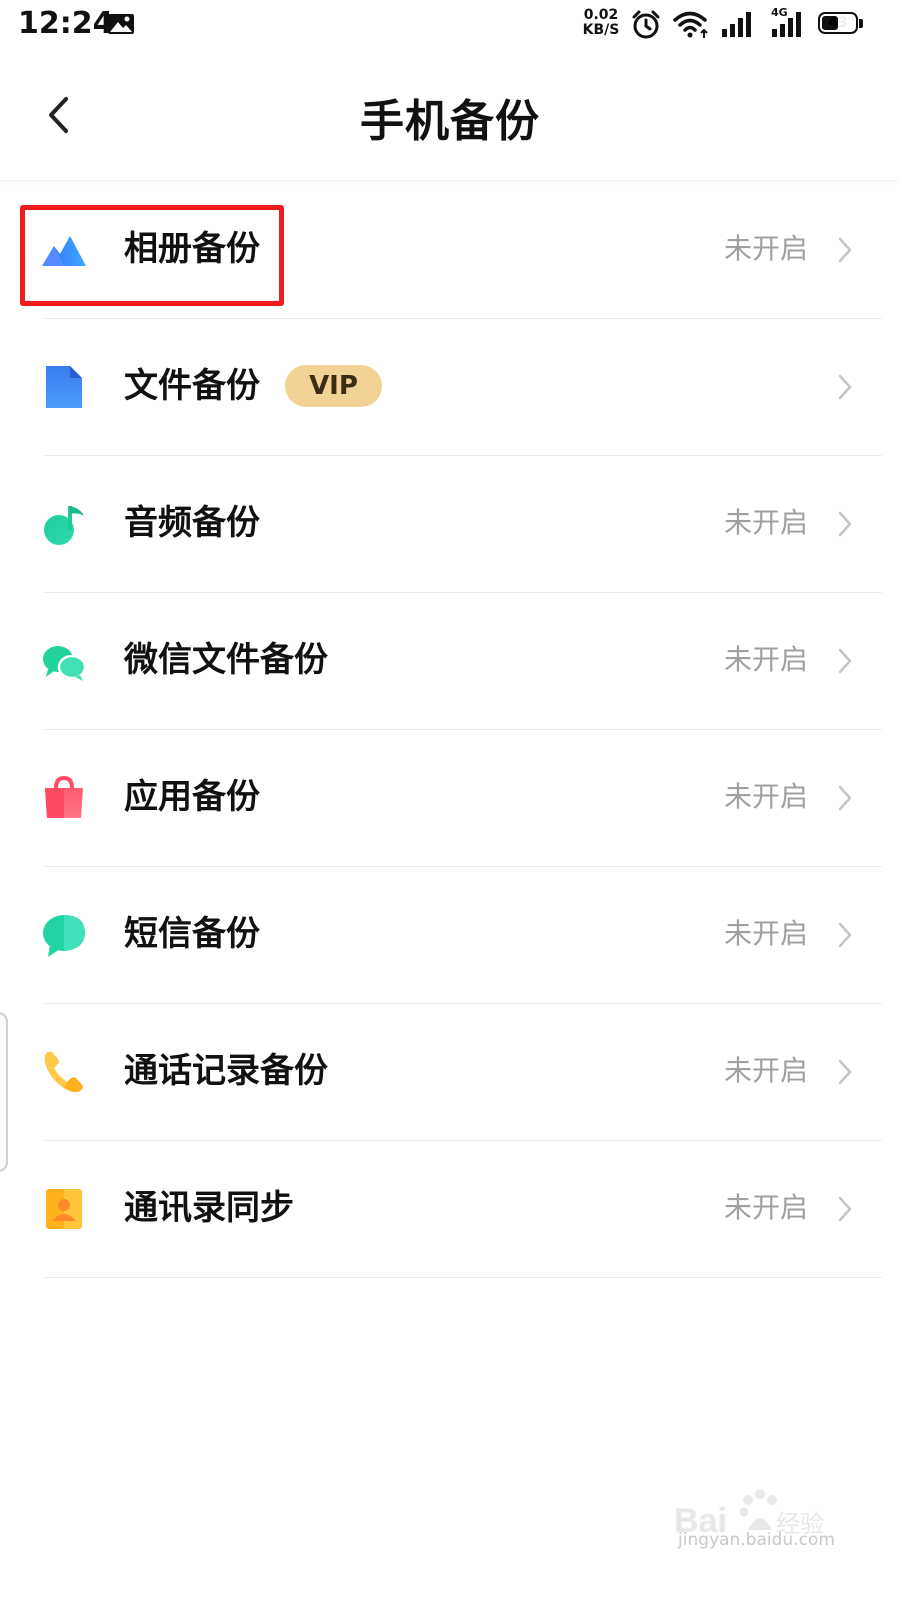  Describe the element at coordinates (333, 386) in the screenshot. I see `vip-badge: VIP` at that location.